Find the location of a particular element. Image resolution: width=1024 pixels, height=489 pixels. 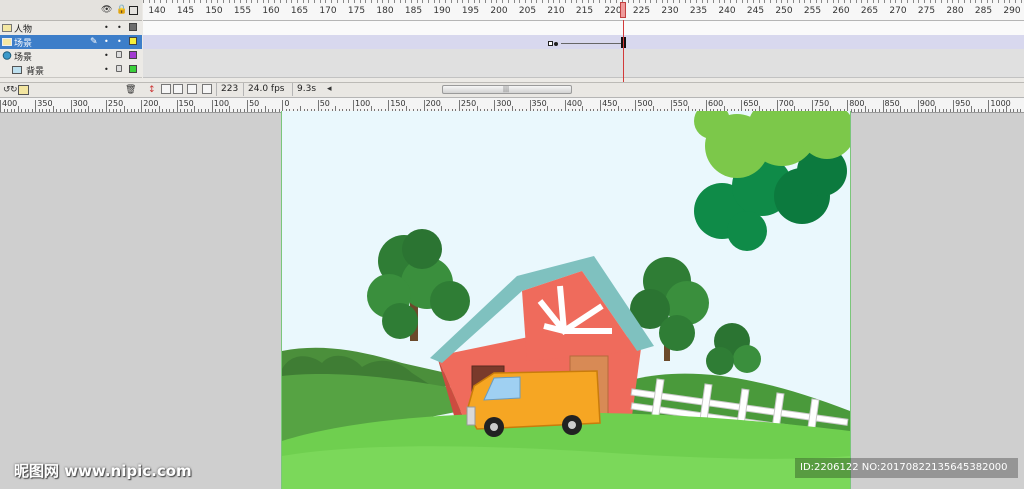

scroll-left-arrow: ◂ is located at coordinates (329, 89).